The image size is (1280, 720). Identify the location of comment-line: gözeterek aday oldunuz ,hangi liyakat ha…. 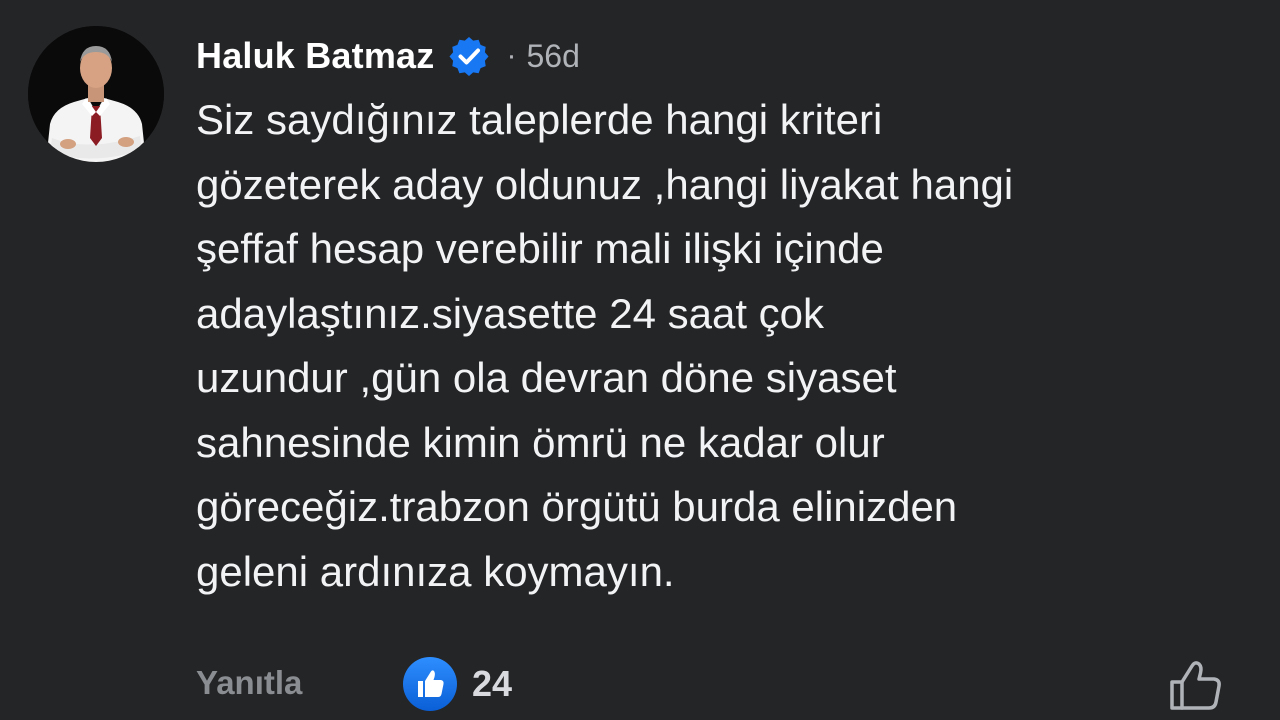
(605, 184).